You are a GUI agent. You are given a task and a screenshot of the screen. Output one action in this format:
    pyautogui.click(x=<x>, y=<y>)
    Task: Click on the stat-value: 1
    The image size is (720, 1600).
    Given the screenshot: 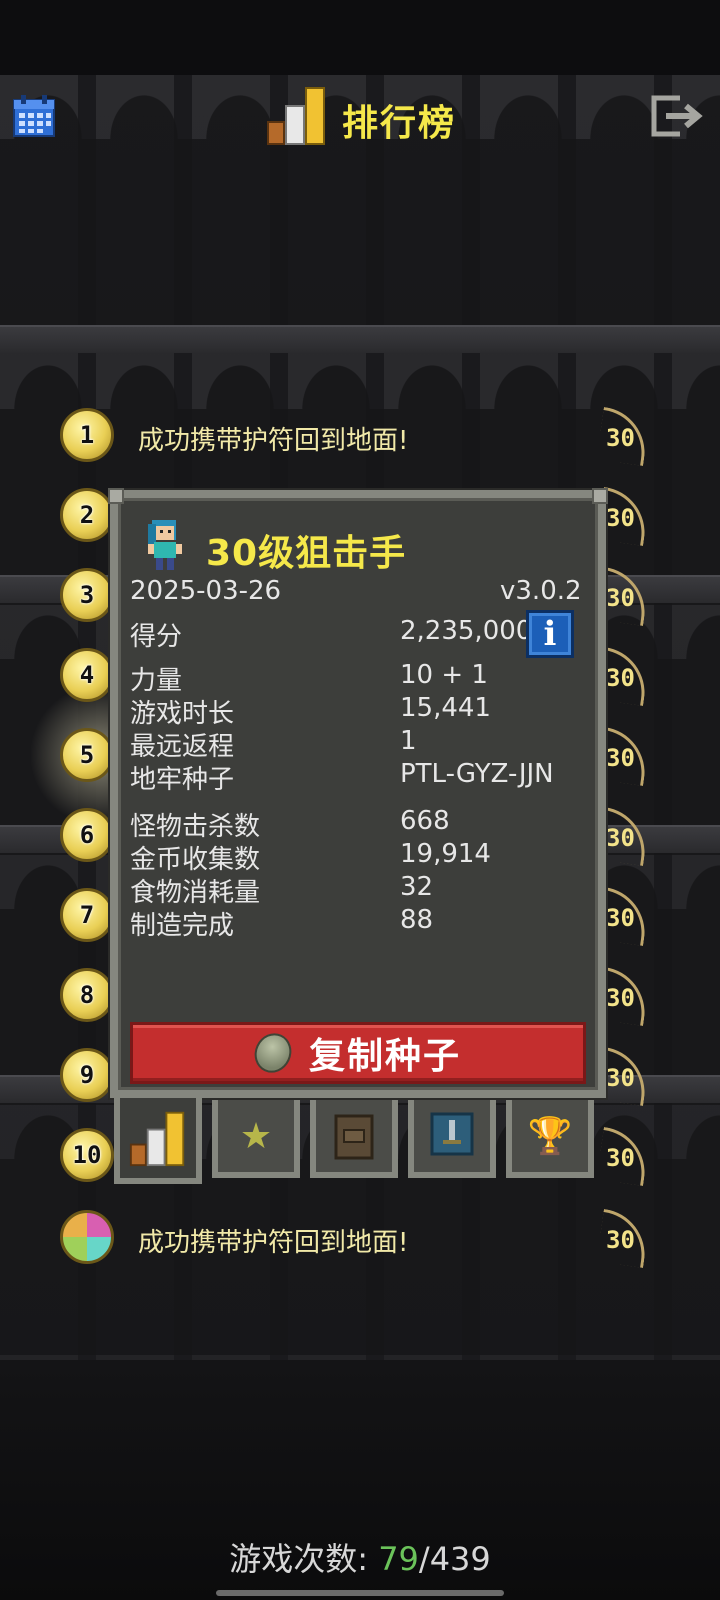 What is the action you would take?
    pyautogui.click(x=408, y=741)
    